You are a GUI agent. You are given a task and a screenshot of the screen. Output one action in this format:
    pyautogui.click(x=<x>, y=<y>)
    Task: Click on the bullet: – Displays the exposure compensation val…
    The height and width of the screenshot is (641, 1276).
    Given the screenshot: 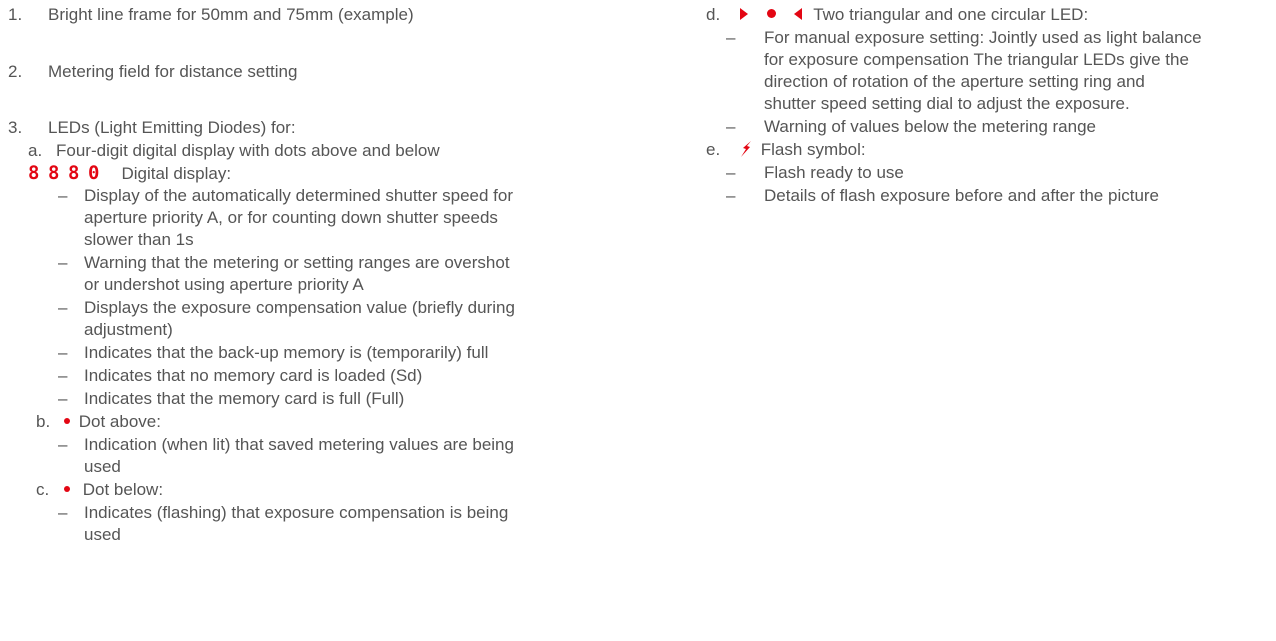 What is the action you would take?
    pyautogui.click(x=286, y=308)
    